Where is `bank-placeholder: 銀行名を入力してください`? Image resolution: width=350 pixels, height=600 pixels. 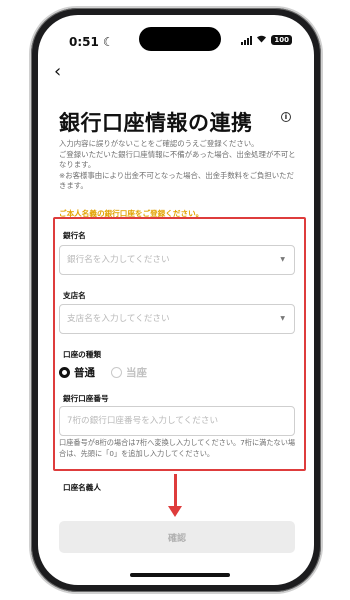 bank-placeholder: 銀行名を入力してください is located at coordinates (118, 260).